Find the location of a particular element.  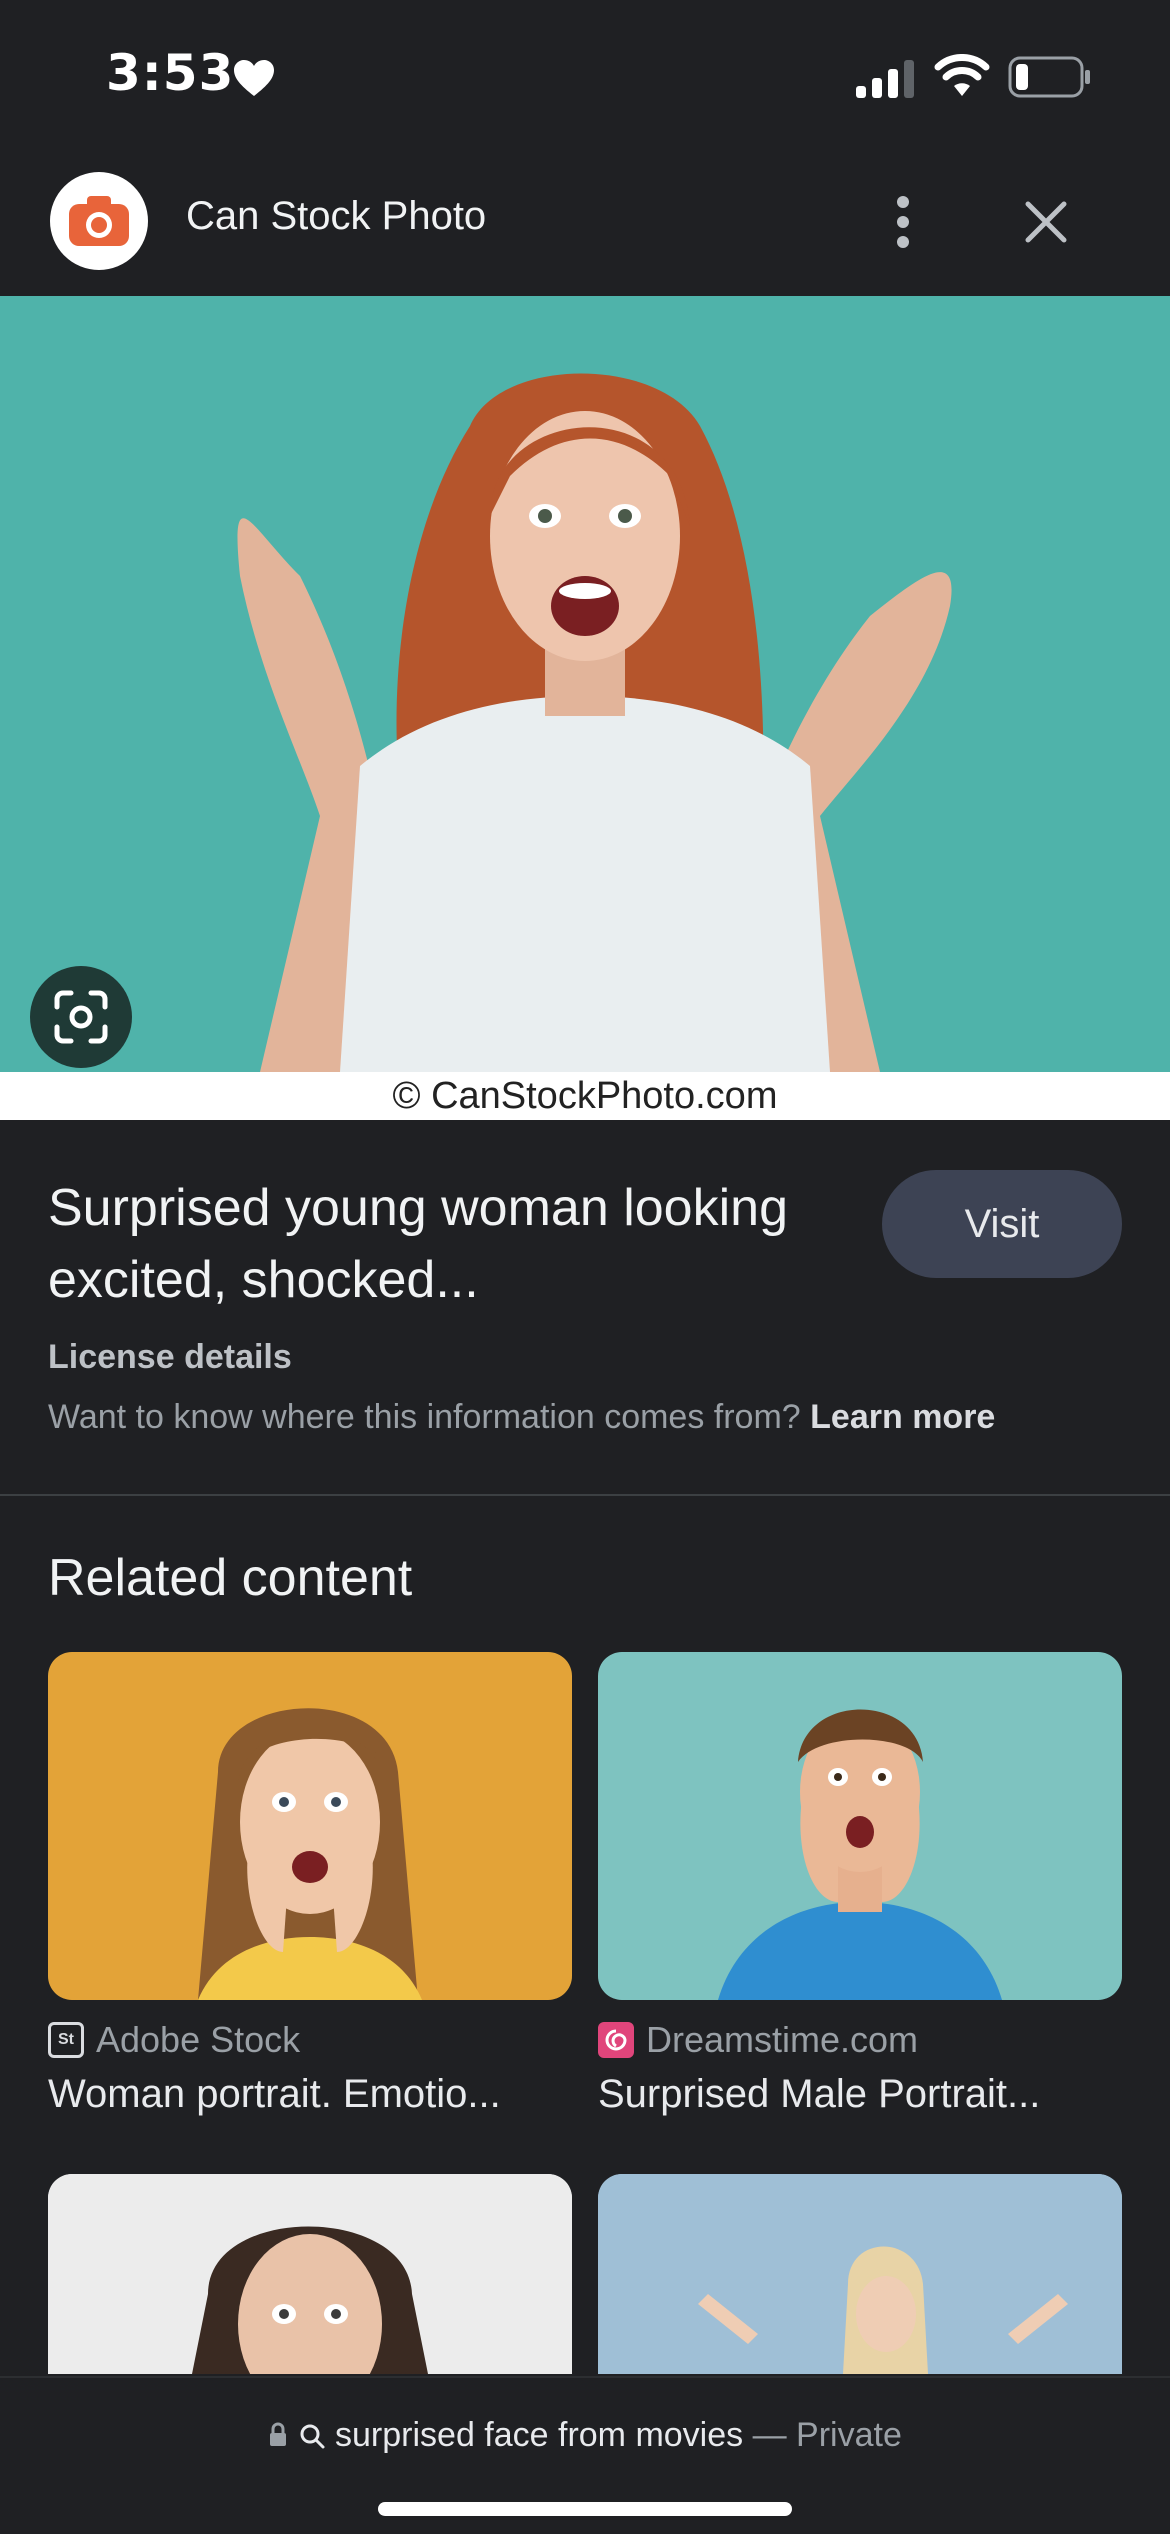

cellular-signal-icon is located at coordinates (885, 79).